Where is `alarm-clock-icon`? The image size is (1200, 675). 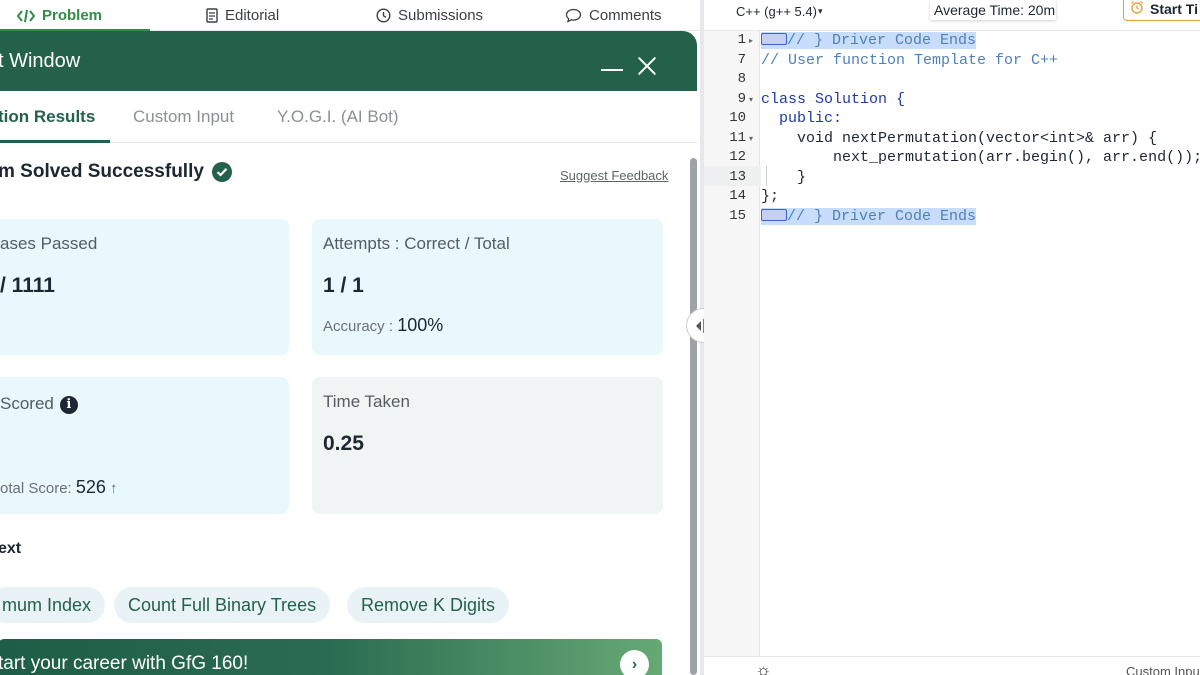
alarm-clock-icon is located at coordinates (1137, 8).